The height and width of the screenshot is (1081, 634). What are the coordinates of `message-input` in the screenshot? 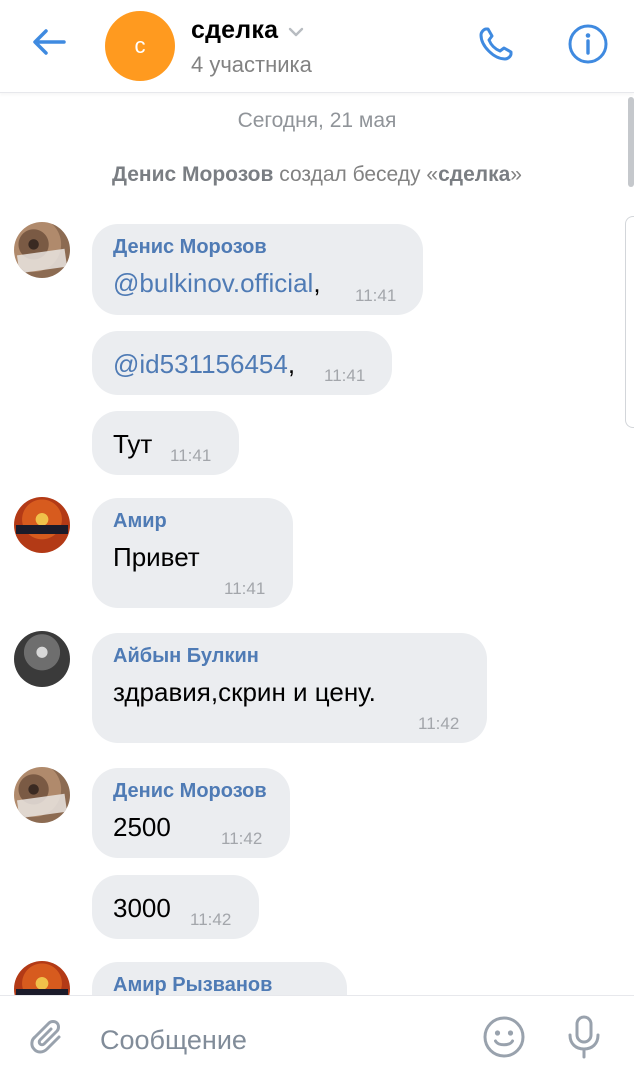 It's located at (280, 1040).